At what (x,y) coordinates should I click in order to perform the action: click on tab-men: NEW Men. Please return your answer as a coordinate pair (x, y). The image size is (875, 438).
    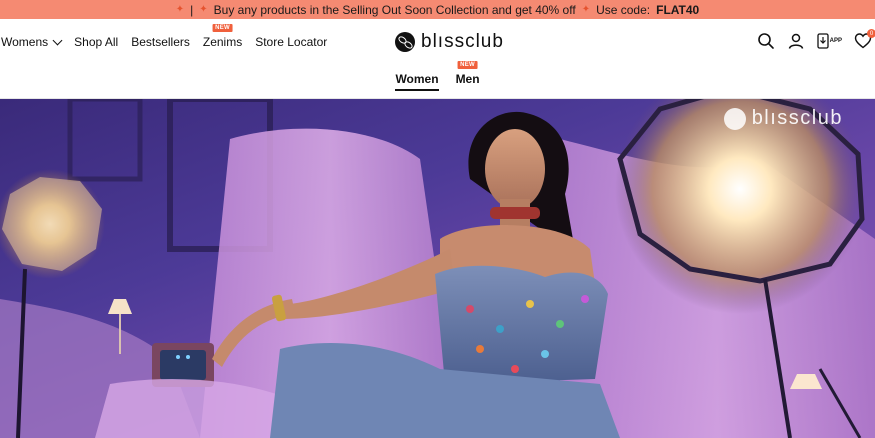
    Looking at the image, I should click on (467, 76).